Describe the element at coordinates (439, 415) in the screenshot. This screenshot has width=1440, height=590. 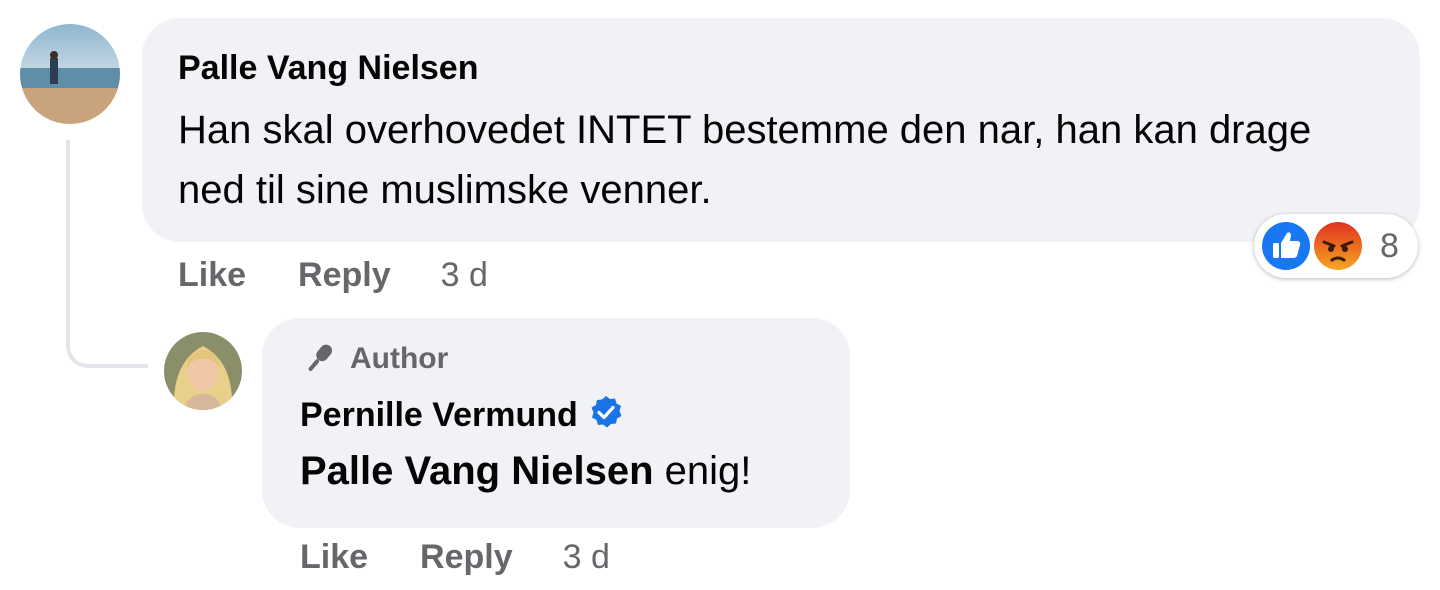
I see `reply-author-link: Pernille Vermund` at that location.